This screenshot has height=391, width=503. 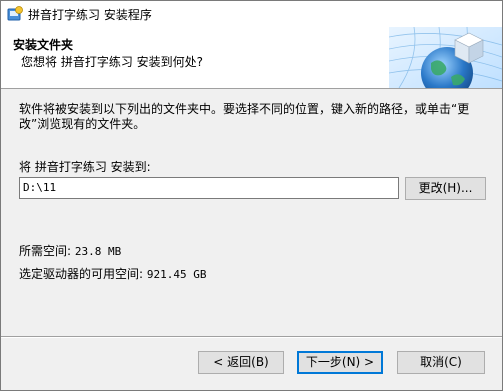 What do you see at coordinates (98, 251) in the screenshot?
I see `space-required-value: 23.8 MB` at bounding box center [98, 251].